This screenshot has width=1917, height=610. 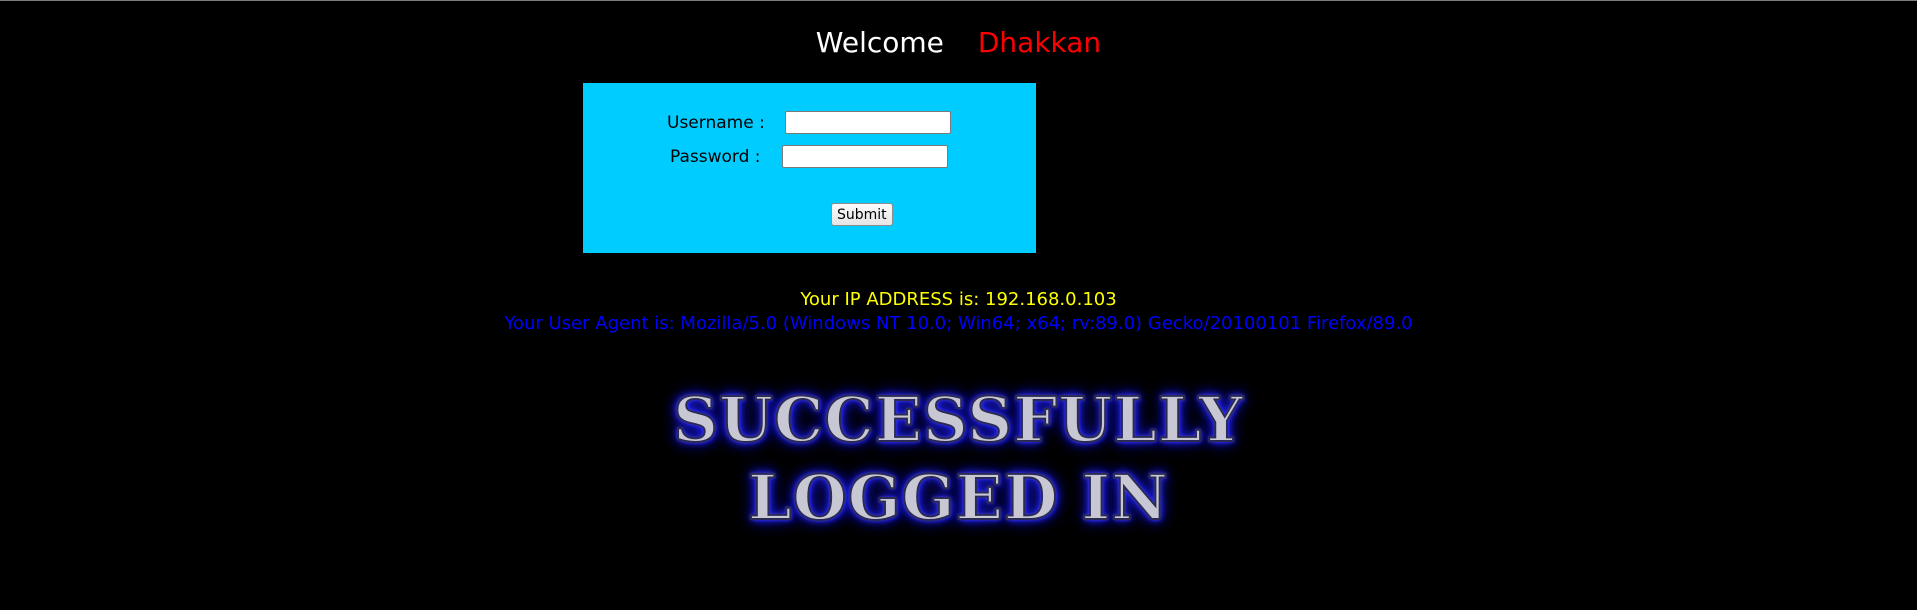 What do you see at coordinates (879, 42) in the screenshot?
I see `welcome-text: Welcome` at bounding box center [879, 42].